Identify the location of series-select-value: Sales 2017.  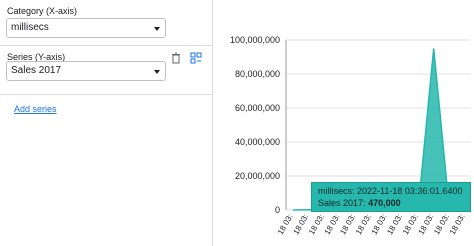
(36, 70).